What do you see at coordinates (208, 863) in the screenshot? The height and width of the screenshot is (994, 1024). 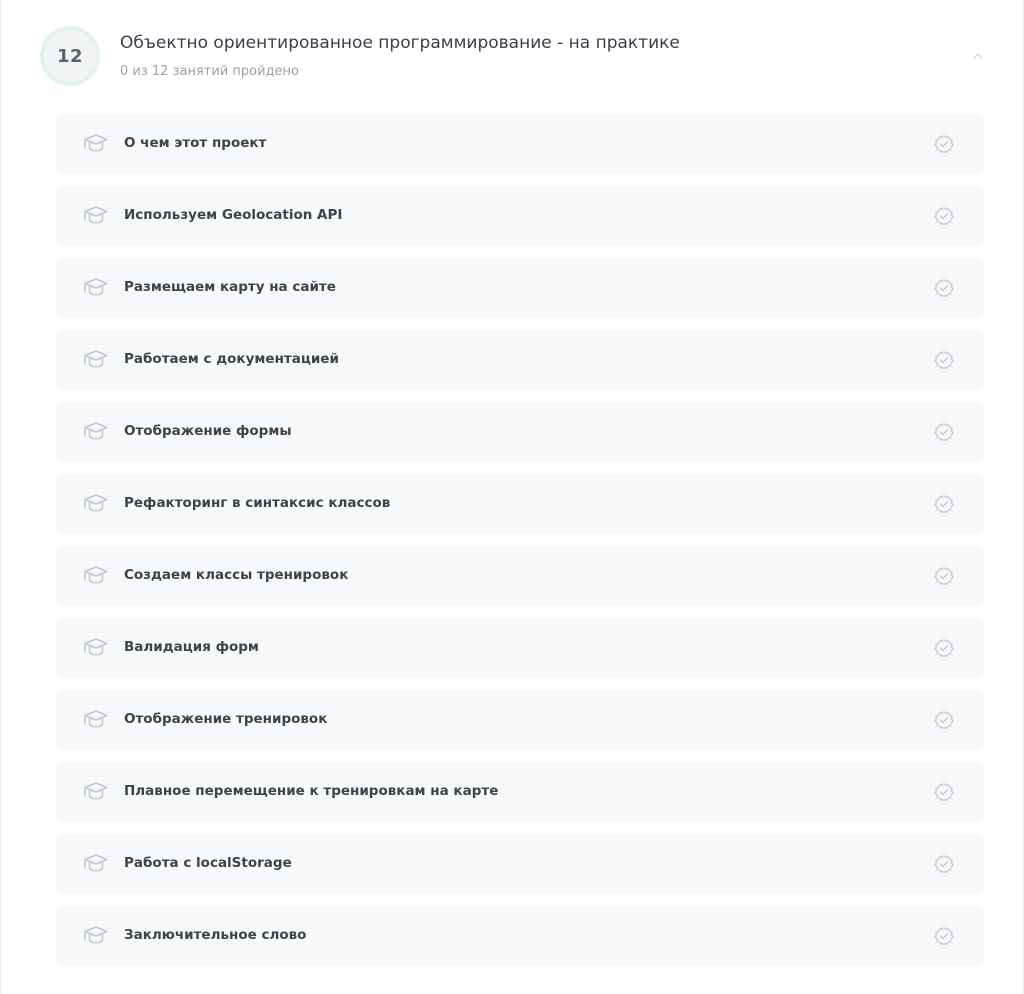 I see `lesson-title: Работа с localStorage` at bounding box center [208, 863].